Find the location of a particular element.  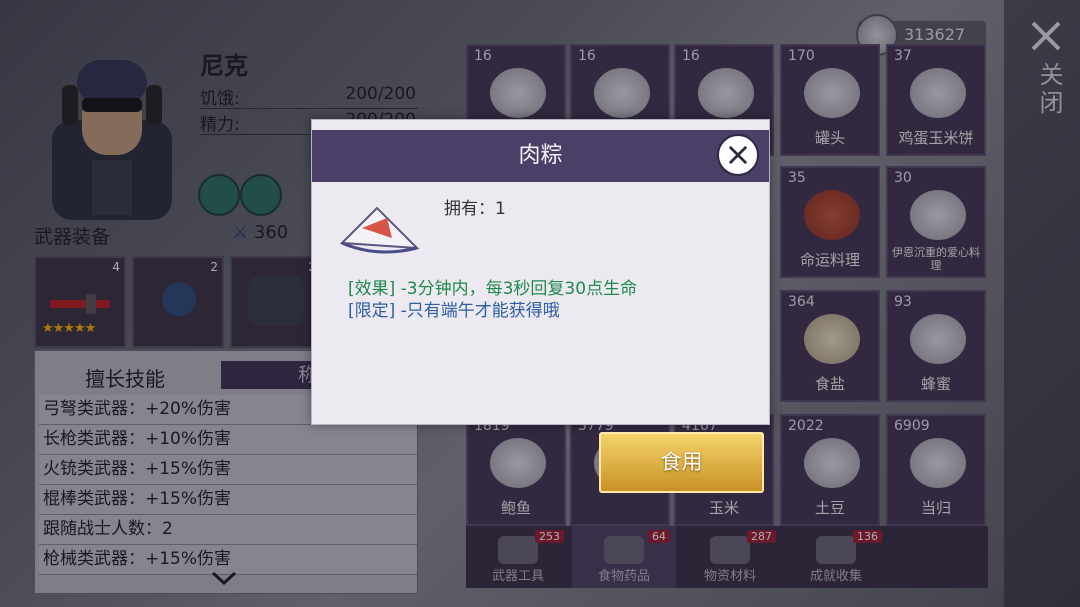

dialog-header: 肉粽 is located at coordinates (540, 156).